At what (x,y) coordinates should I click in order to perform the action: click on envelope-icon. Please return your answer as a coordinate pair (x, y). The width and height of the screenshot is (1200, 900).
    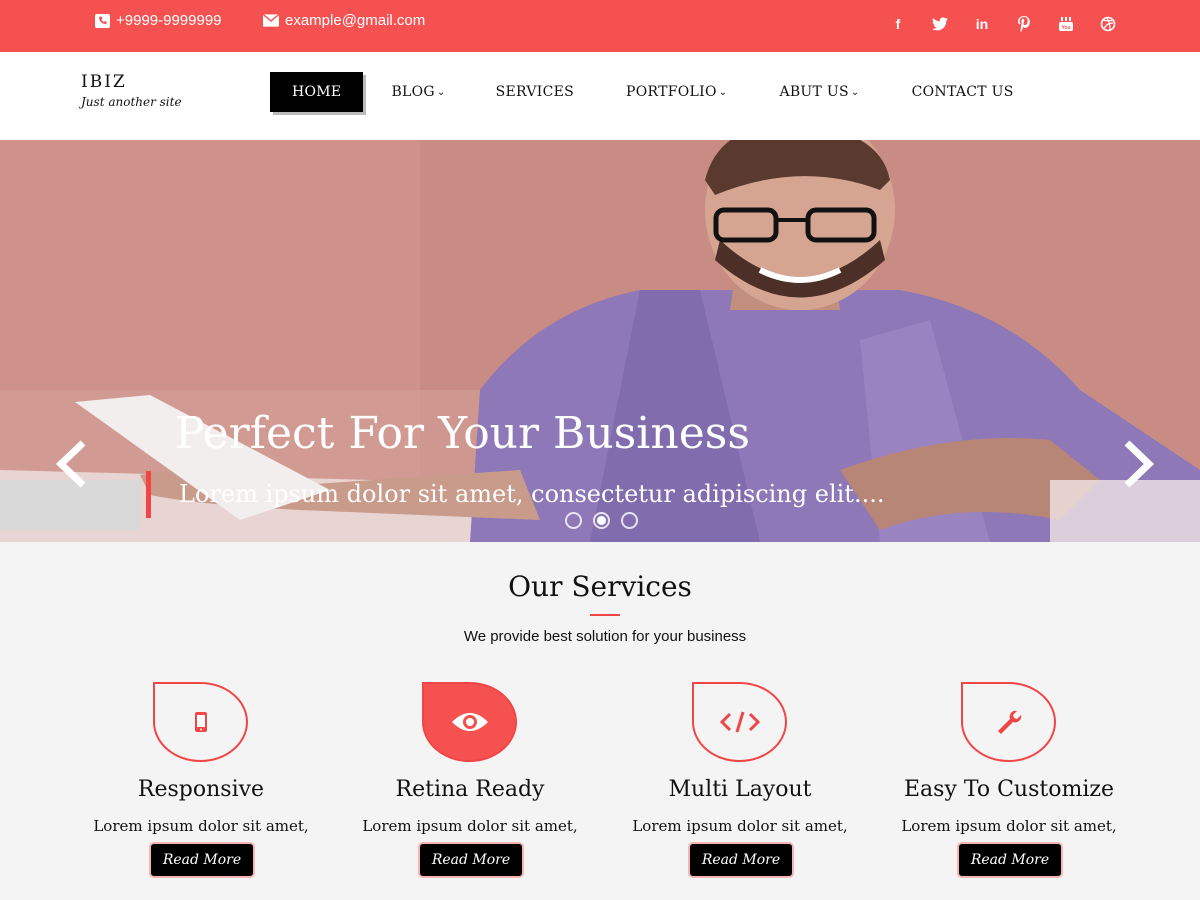
    Looking at the image, I should click on (271, 21).